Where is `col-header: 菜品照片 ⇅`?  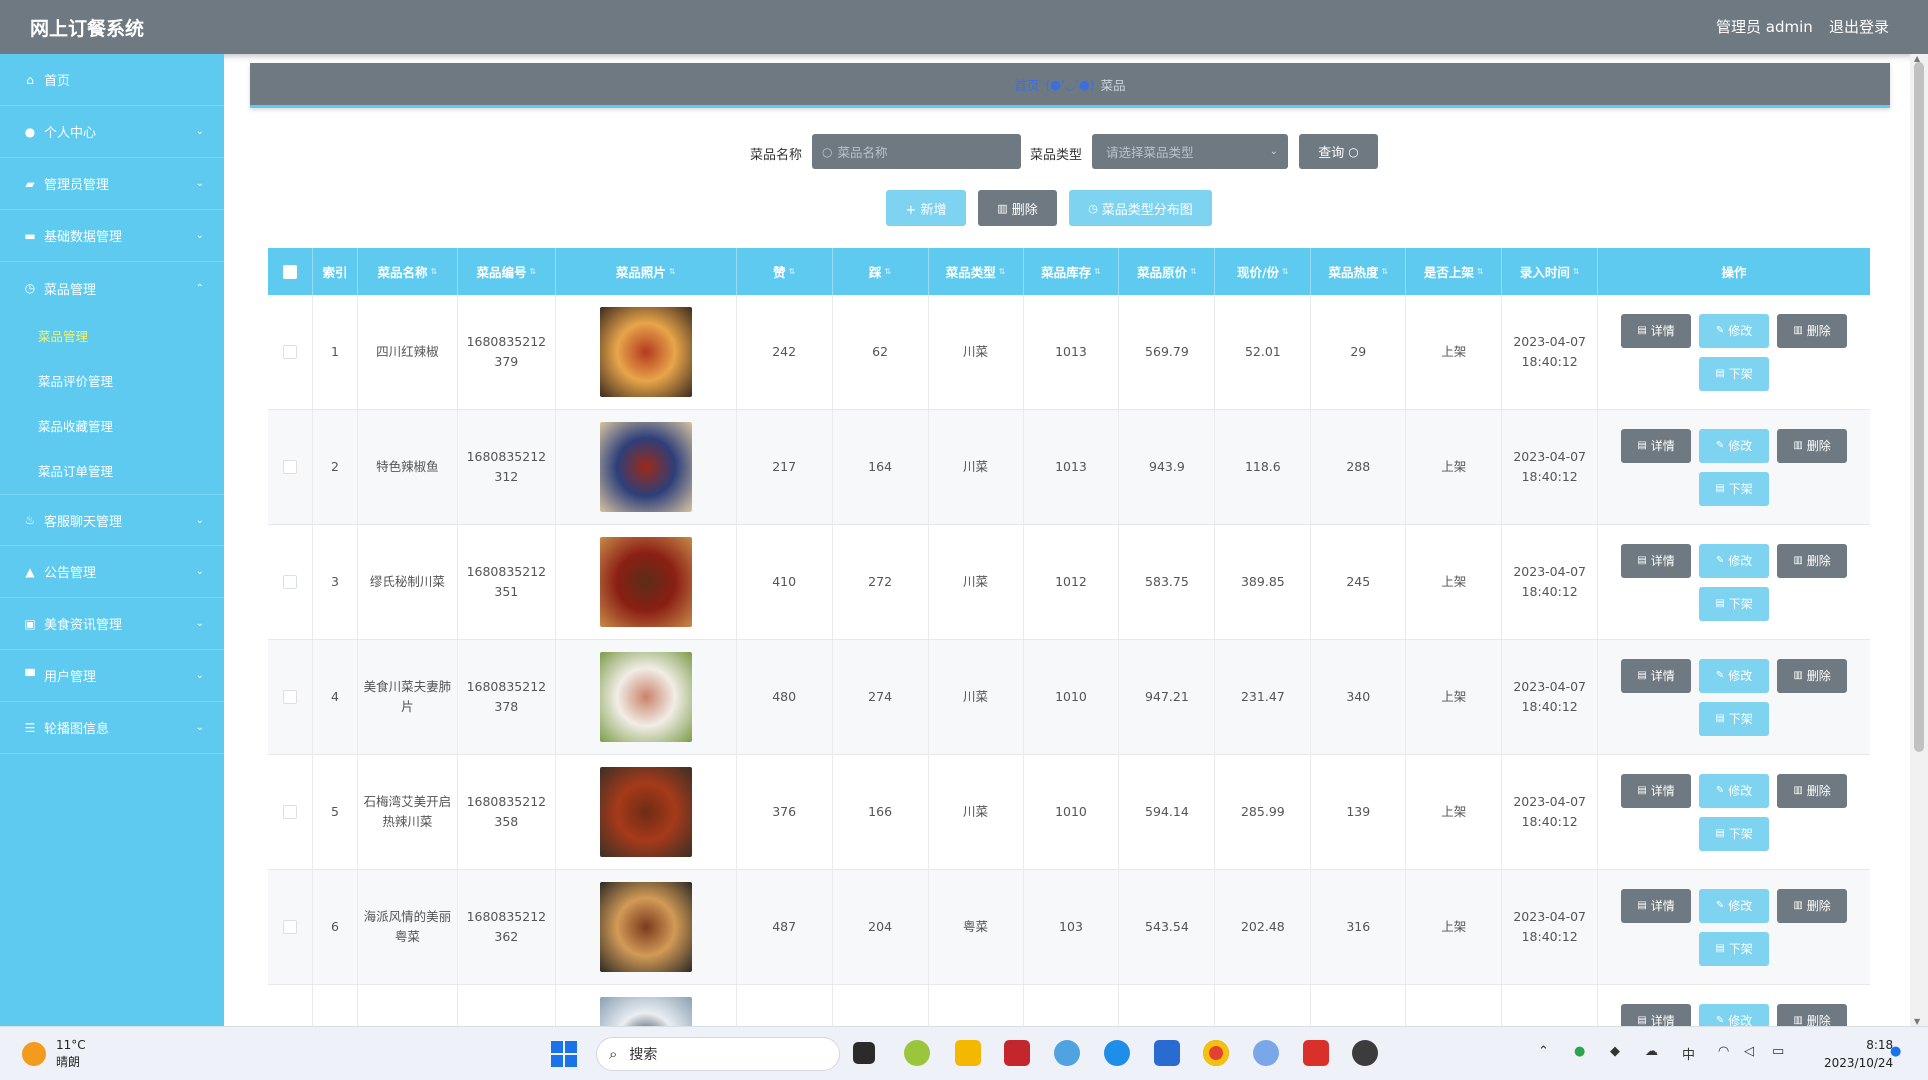
col-header: 菜品照片 ⇅ is located at coordinates (646, 271).